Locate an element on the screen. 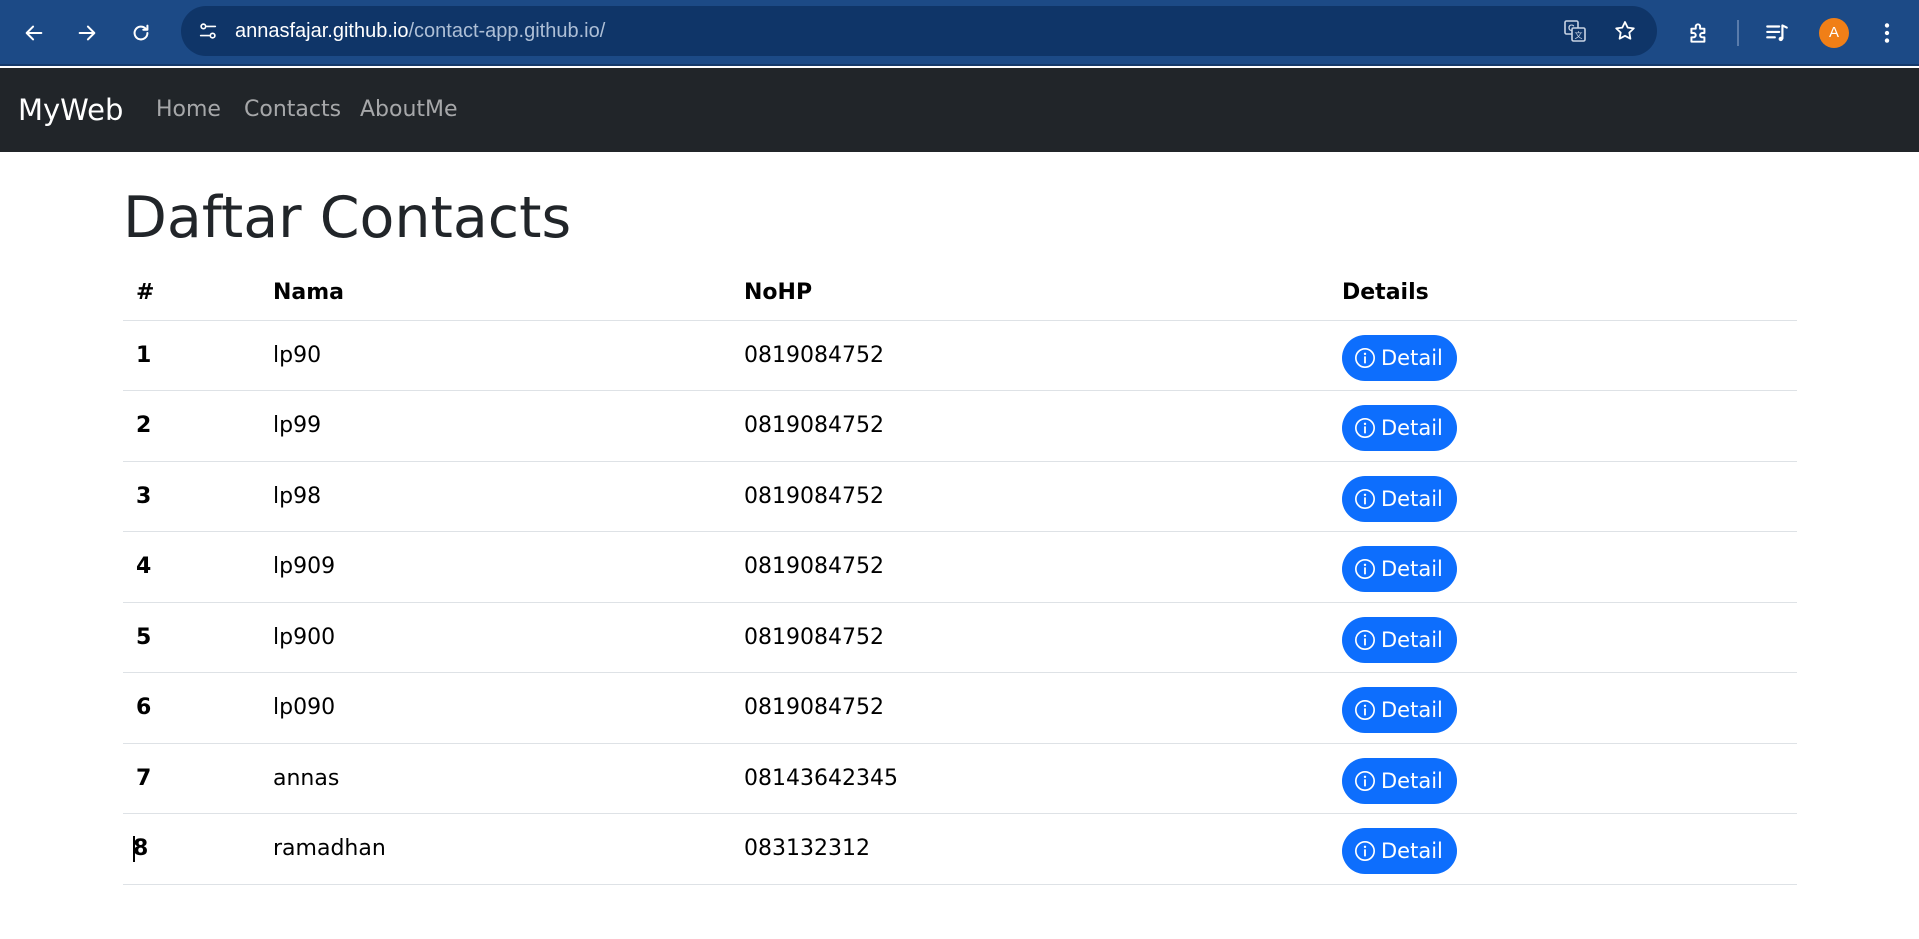 Image resolution: width=1919 pixels, height=939 pixels. table-row: 8 ramadhan 083132312 Detail is located at coordinates (960, 849).